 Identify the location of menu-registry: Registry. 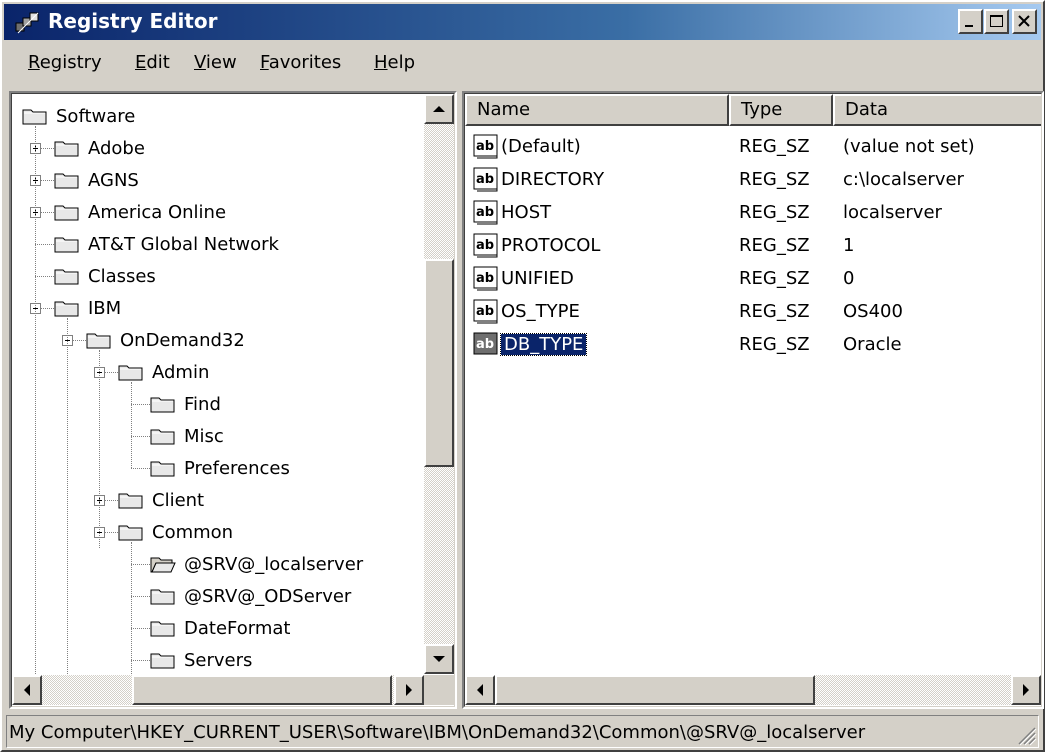
(65, 62).